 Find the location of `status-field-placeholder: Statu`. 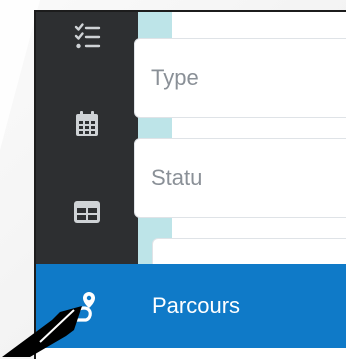

status-field-placeholder: Statu is located at coordinates (177, 177).